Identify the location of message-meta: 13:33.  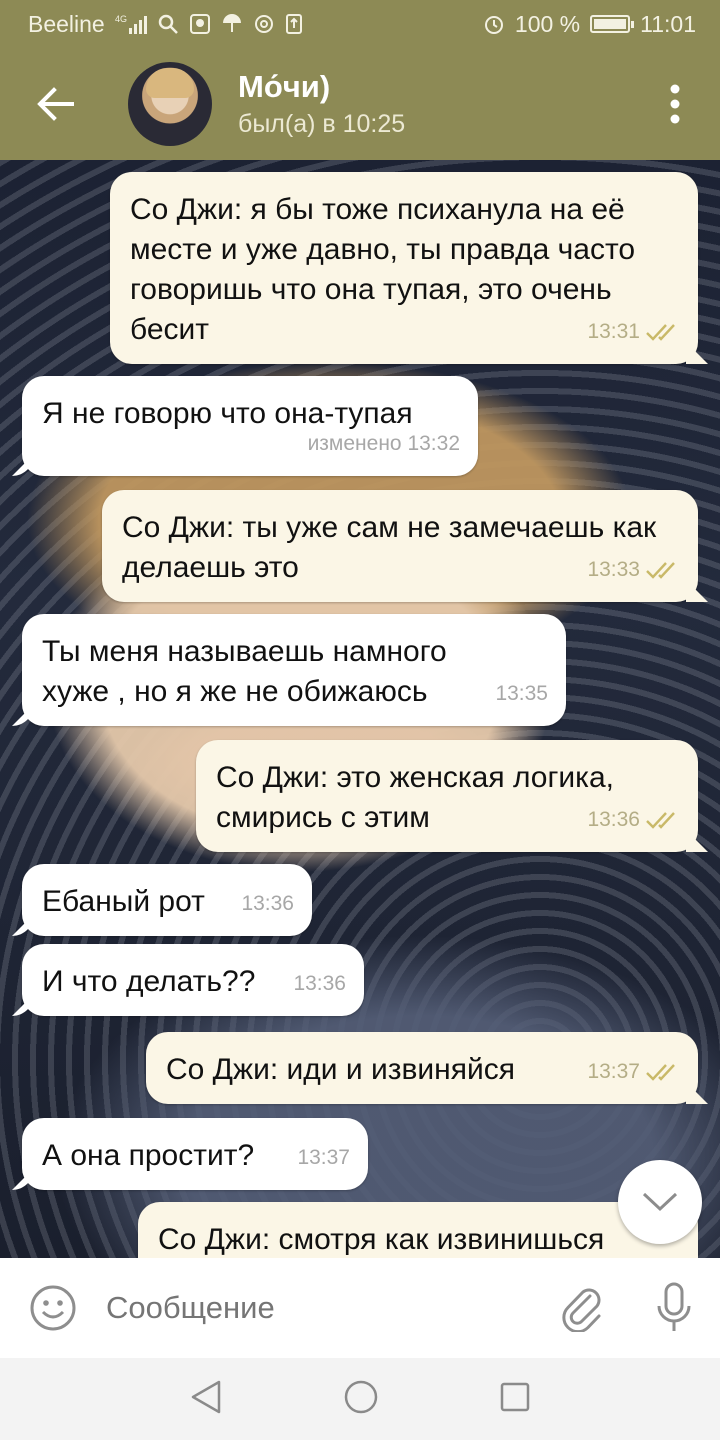
(633, 570).